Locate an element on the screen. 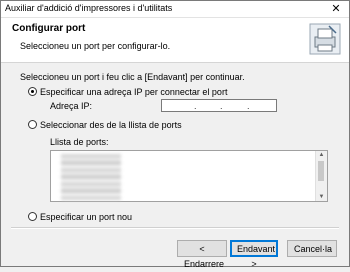  page-subtitle: Seleccioneu un port per configurar-lo. is located at coordinates (95, 46).